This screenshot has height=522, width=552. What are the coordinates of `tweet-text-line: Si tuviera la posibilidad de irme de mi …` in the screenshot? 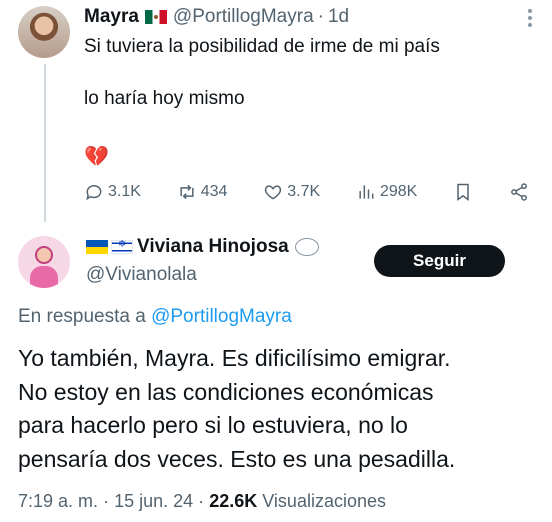 It's located at (262, 46).